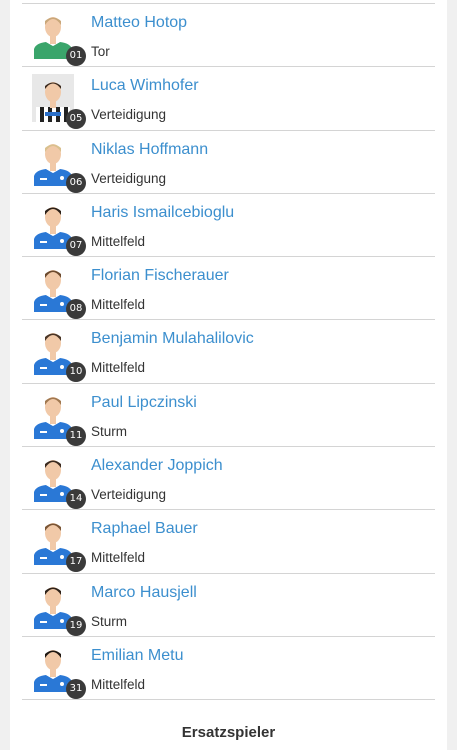 This screenshot has height=750, width=457. What do you see at coordinates (76, 182) in the screenshot?
I see `jersey-number-badge: 06` at bounding box center [76, 182].